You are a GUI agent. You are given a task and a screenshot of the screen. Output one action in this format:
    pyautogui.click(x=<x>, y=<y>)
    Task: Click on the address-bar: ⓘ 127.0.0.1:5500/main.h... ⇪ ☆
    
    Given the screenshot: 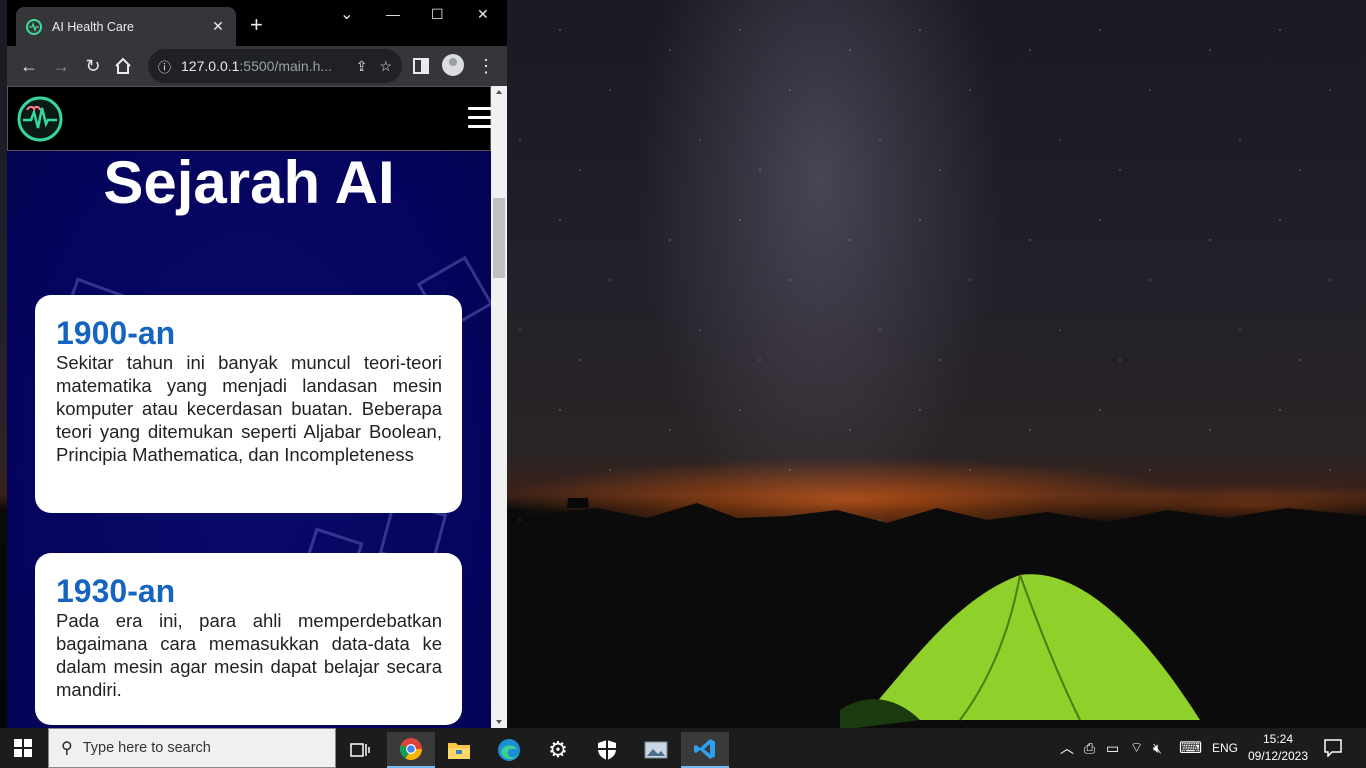 What is the action you would take?
    pyautogui.click(x=275, y=66)
    